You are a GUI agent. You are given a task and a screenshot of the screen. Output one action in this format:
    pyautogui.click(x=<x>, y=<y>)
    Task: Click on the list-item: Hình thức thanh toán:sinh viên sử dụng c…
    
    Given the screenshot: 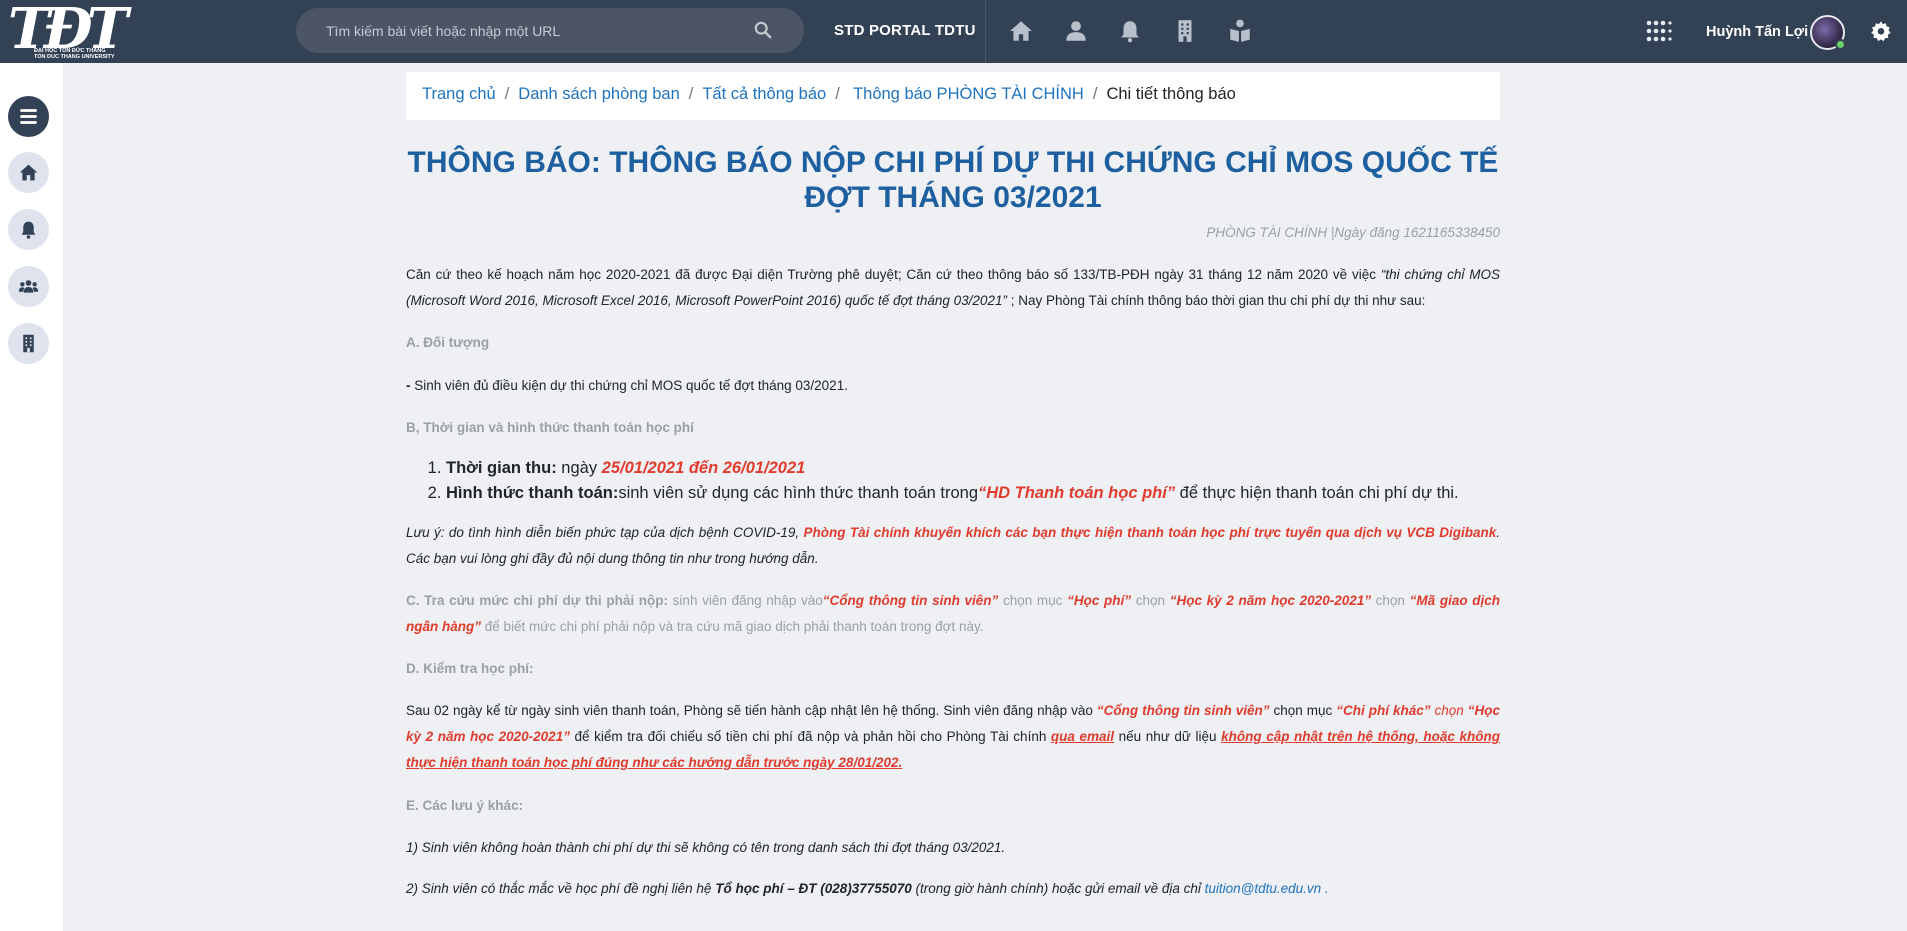 What is the action you would take?
    pyautogui.click(x=952, y=493)
    